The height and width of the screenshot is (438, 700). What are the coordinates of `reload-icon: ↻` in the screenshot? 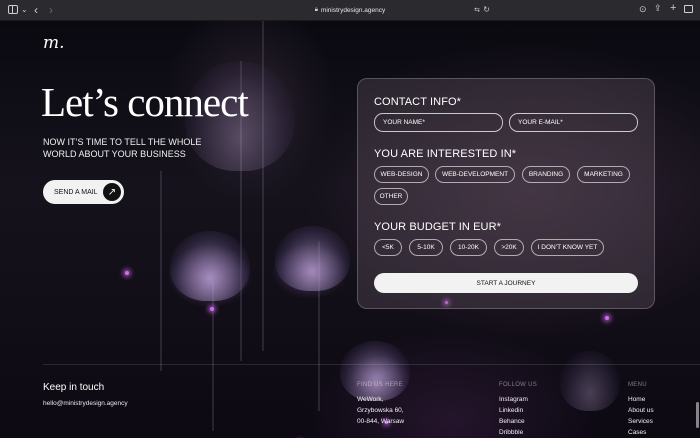 It's located at (486, 9).